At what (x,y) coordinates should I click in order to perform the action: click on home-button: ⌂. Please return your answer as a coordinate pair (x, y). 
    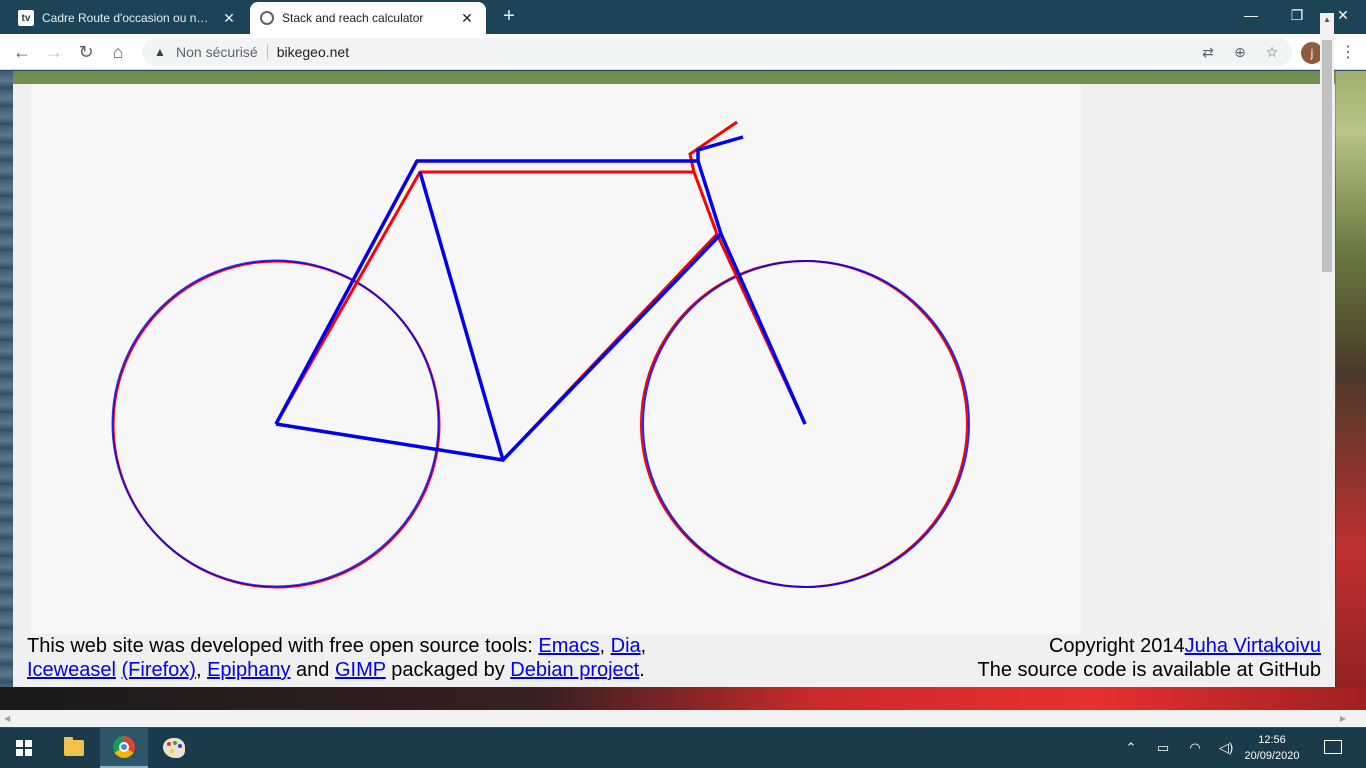
    Looking at the image, I should click on (118, 52).